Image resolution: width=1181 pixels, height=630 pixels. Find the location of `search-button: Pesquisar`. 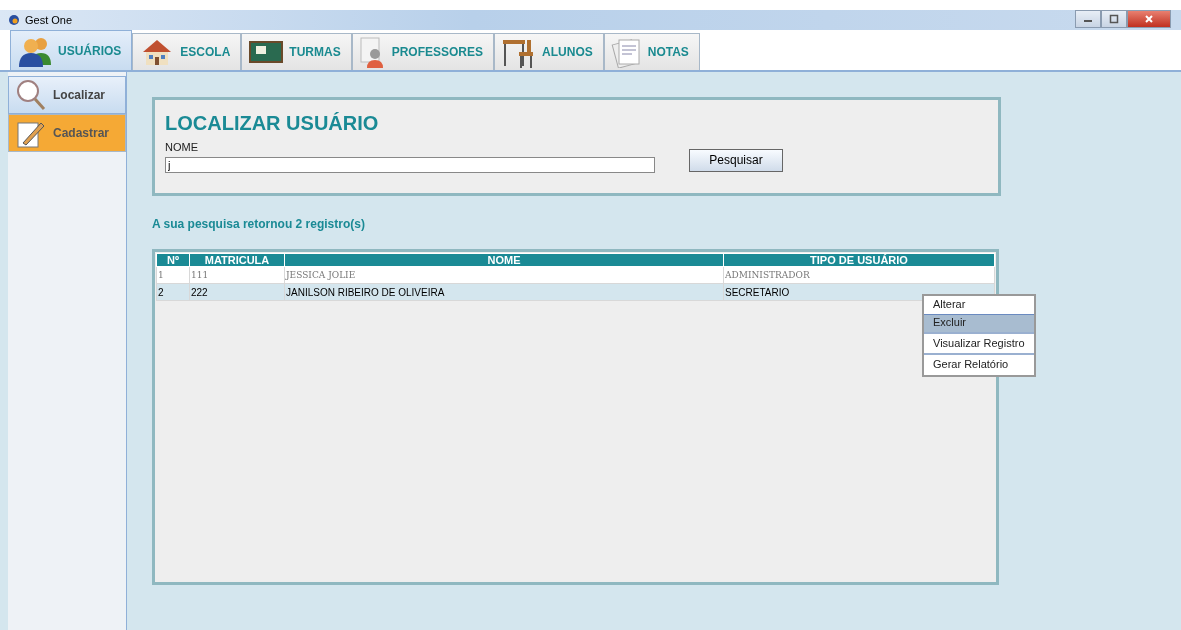

search-button: Pesquisar is located at coordinates (736, 160).